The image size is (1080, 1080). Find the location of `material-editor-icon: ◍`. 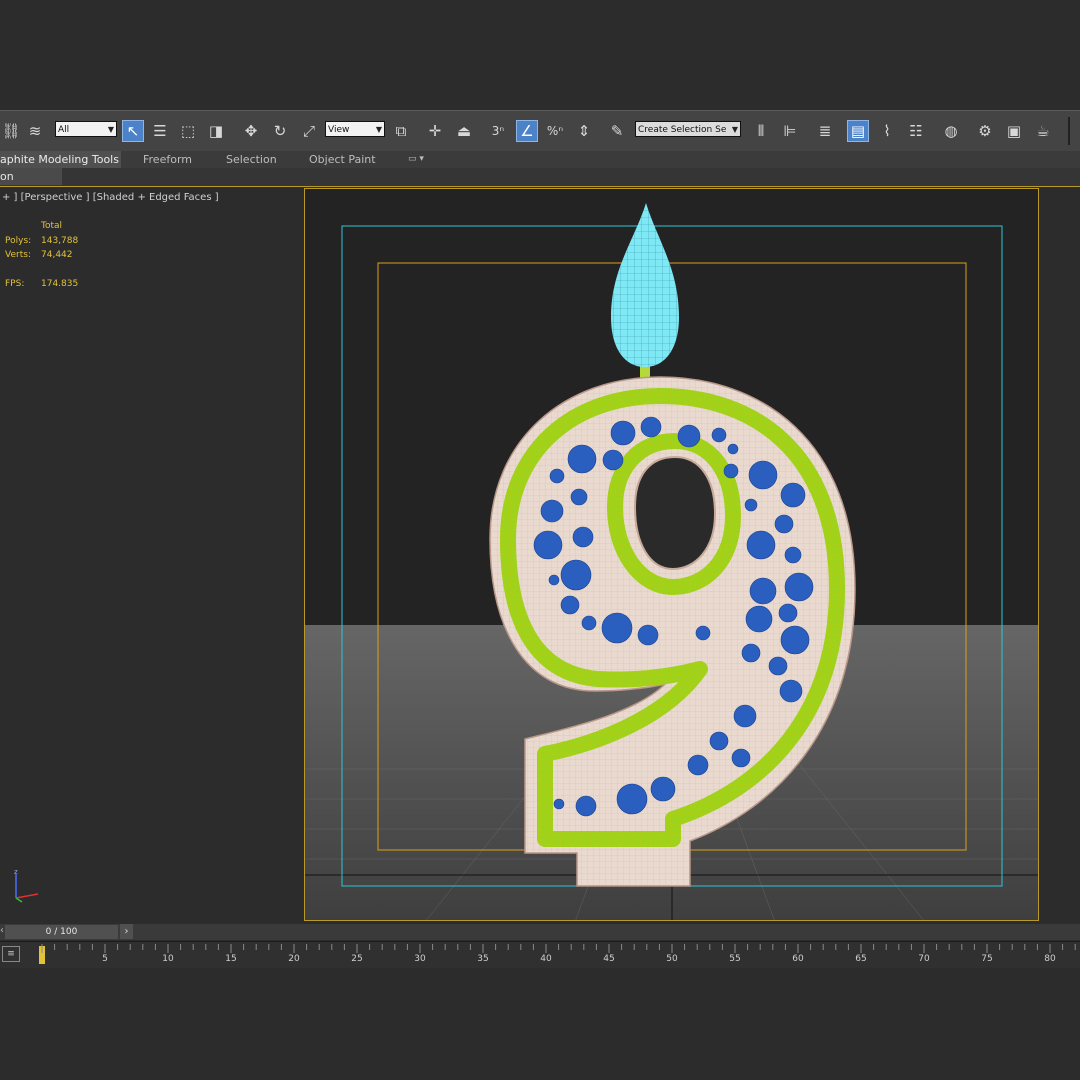

material-editor-icon: ◍ is located at coordinates (951, 131).